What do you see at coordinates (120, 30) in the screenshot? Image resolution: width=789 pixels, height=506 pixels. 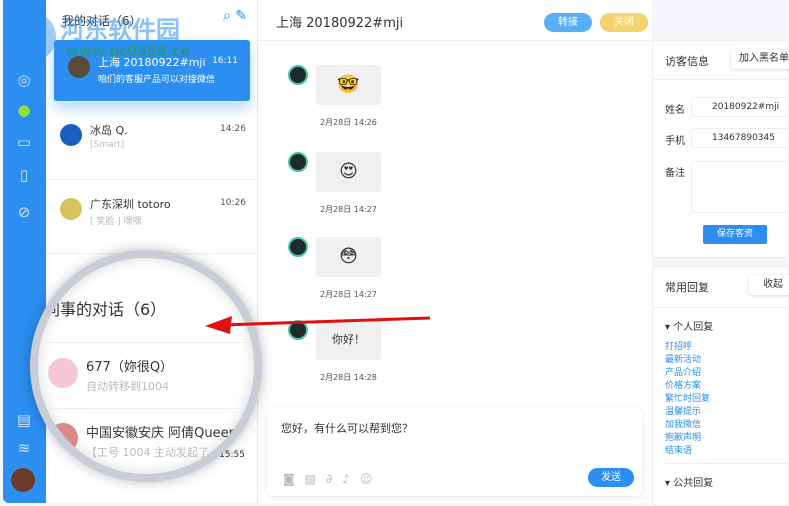 I see `watermark-logo: 河东软件园` at bounding box center [120, 30].